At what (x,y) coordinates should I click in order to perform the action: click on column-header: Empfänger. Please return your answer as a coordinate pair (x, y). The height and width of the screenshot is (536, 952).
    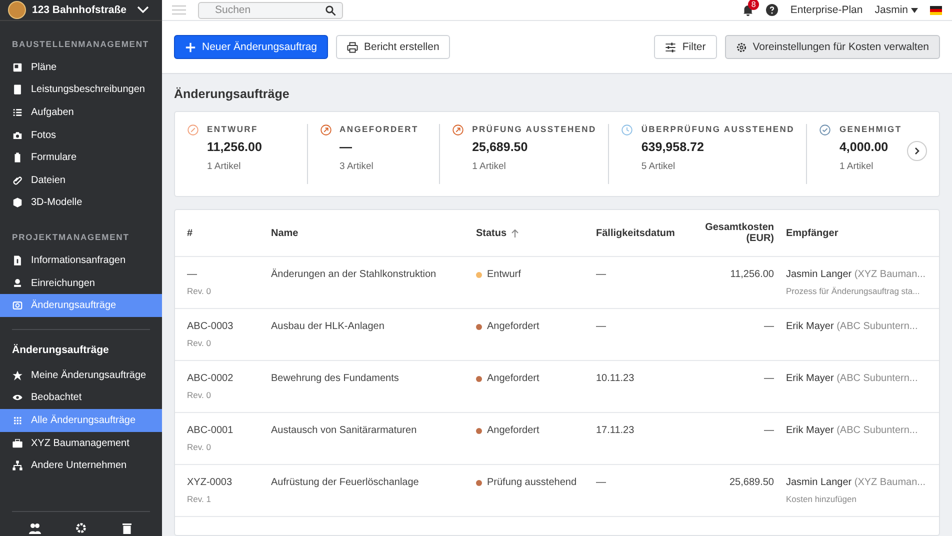
    Looking at the image, I should click on (812, 233).